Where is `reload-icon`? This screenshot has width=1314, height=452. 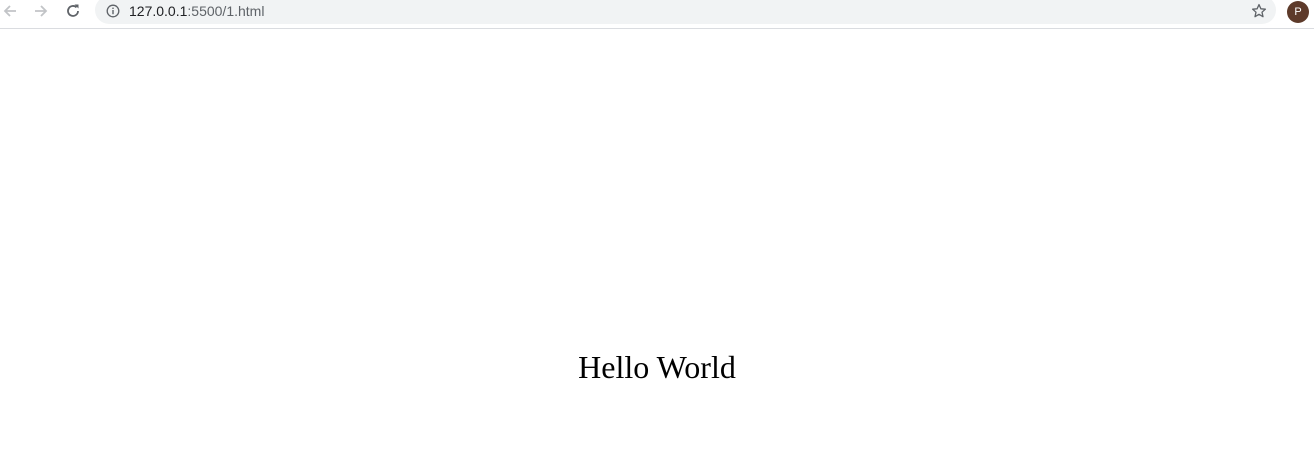
reload-icon is located at coordinates (73, 11).